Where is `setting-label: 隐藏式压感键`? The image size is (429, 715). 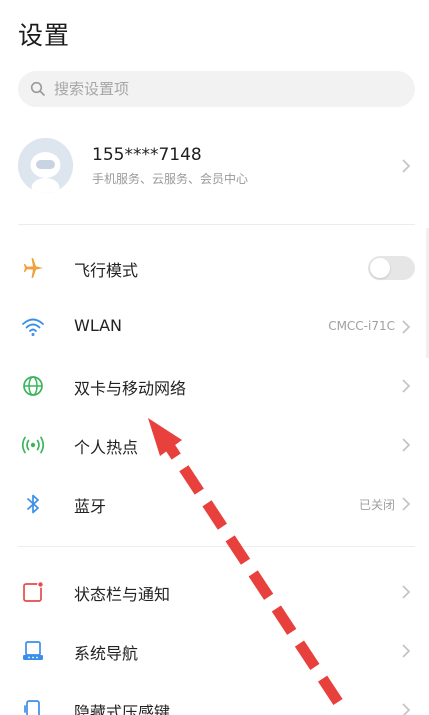
setting-label: 隐藏式压感键 is located at coordinates (122, 709).